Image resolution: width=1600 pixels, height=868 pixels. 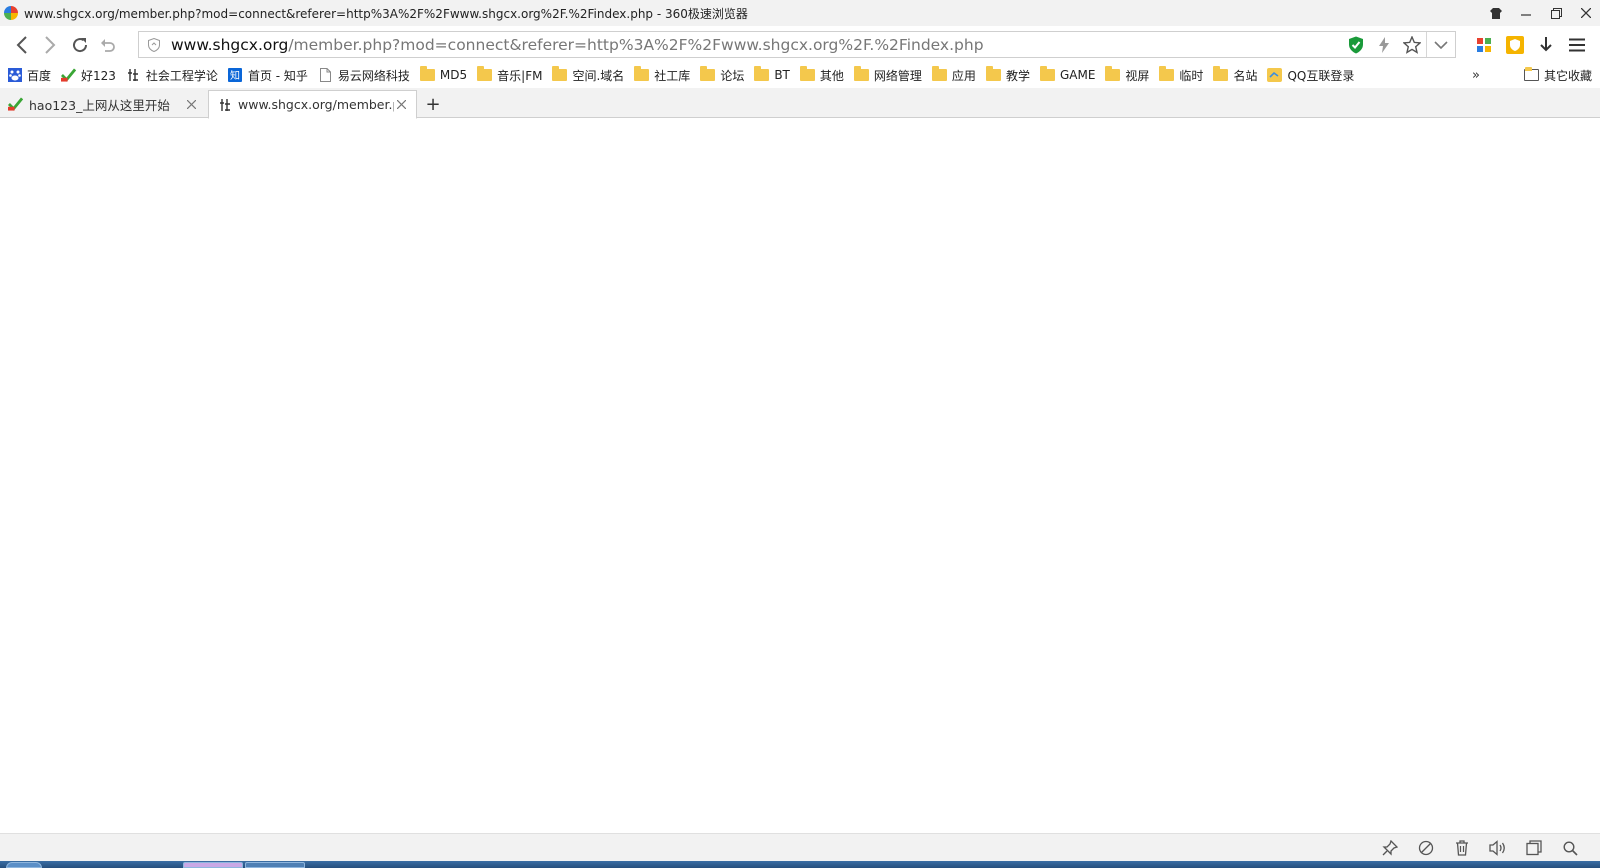 What do you see at coordinates (39, 75) in the screenshot?
I see `bookmark-label: 百度` at bounding box center [39, 75].